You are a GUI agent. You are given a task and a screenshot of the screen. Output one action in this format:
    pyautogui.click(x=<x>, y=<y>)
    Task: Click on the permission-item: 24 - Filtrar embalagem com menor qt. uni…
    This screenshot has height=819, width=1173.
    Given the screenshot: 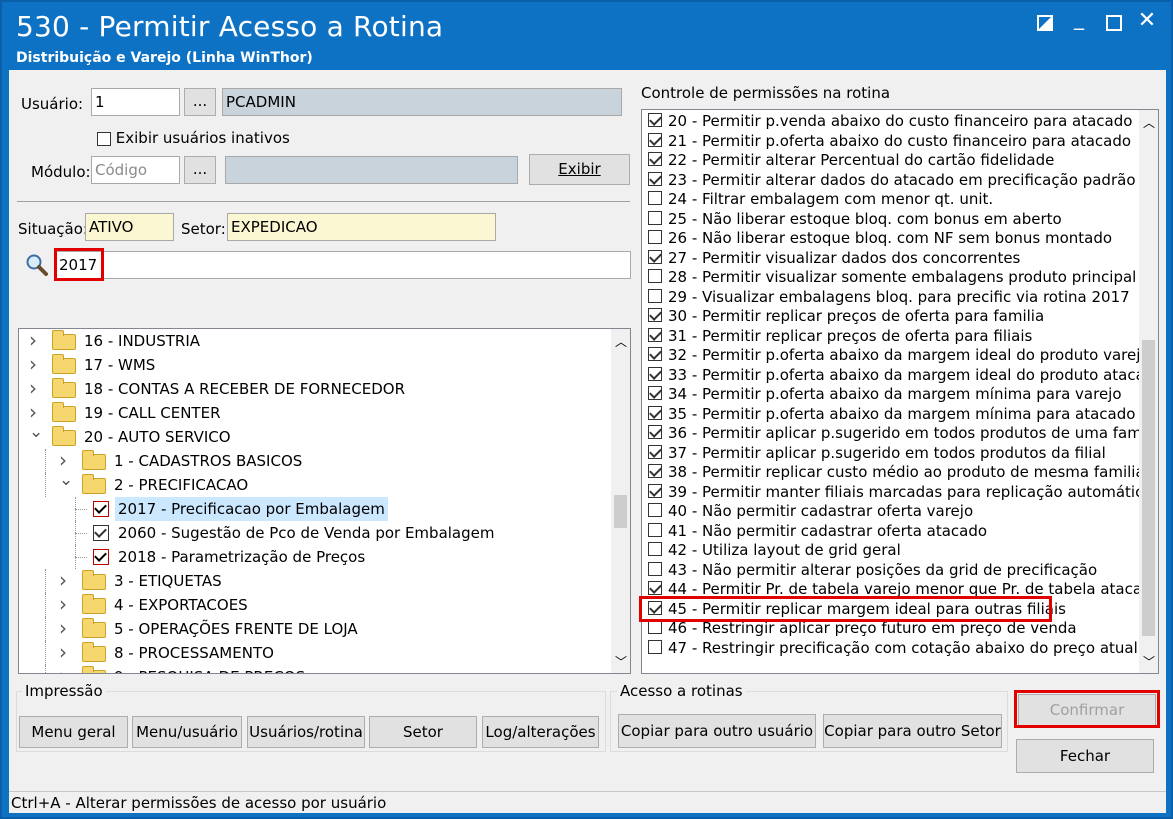 What is the action you would take?
    pyautogui.click(x=820, y=200)
    